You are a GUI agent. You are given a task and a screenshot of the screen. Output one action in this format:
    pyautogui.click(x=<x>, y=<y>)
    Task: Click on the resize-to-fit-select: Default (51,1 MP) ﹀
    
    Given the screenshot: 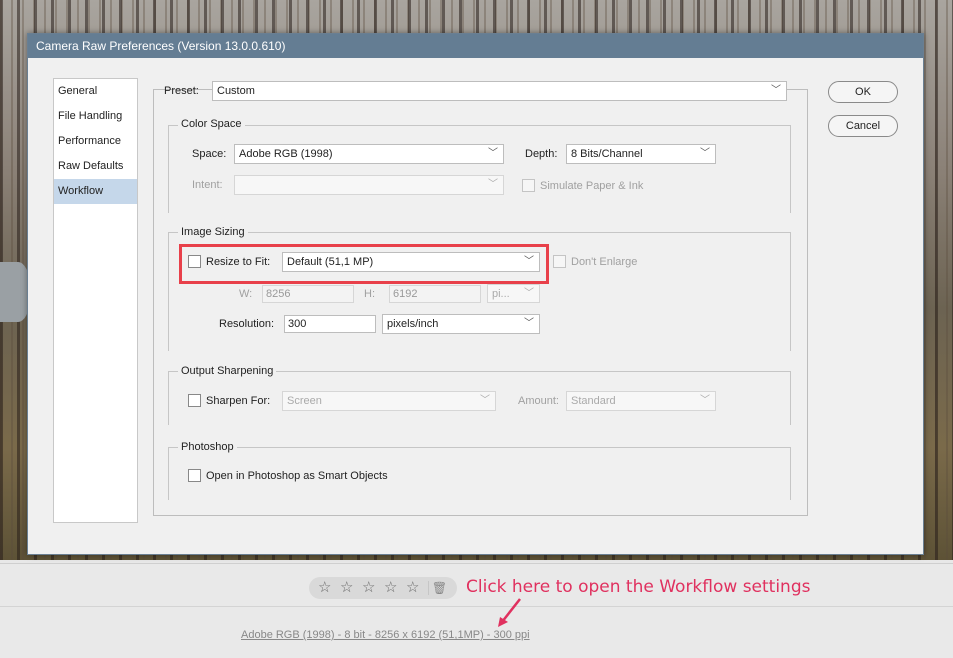 What is the action you would take?
    pyautogui.click(x=411, y=262)
    